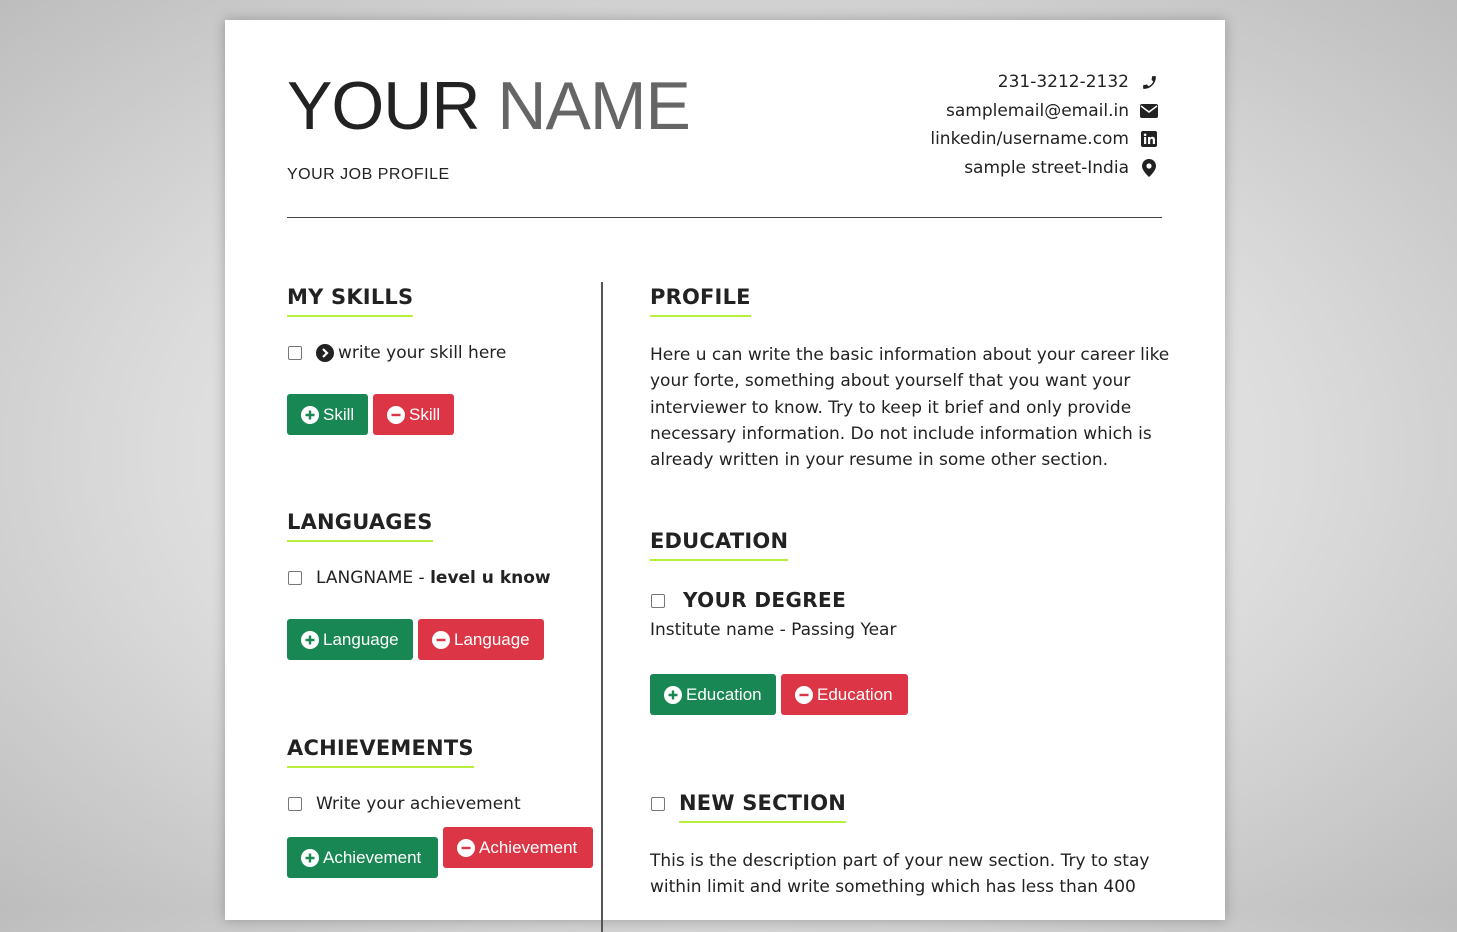  I want to click on phone-icon, so click(1149, 82).